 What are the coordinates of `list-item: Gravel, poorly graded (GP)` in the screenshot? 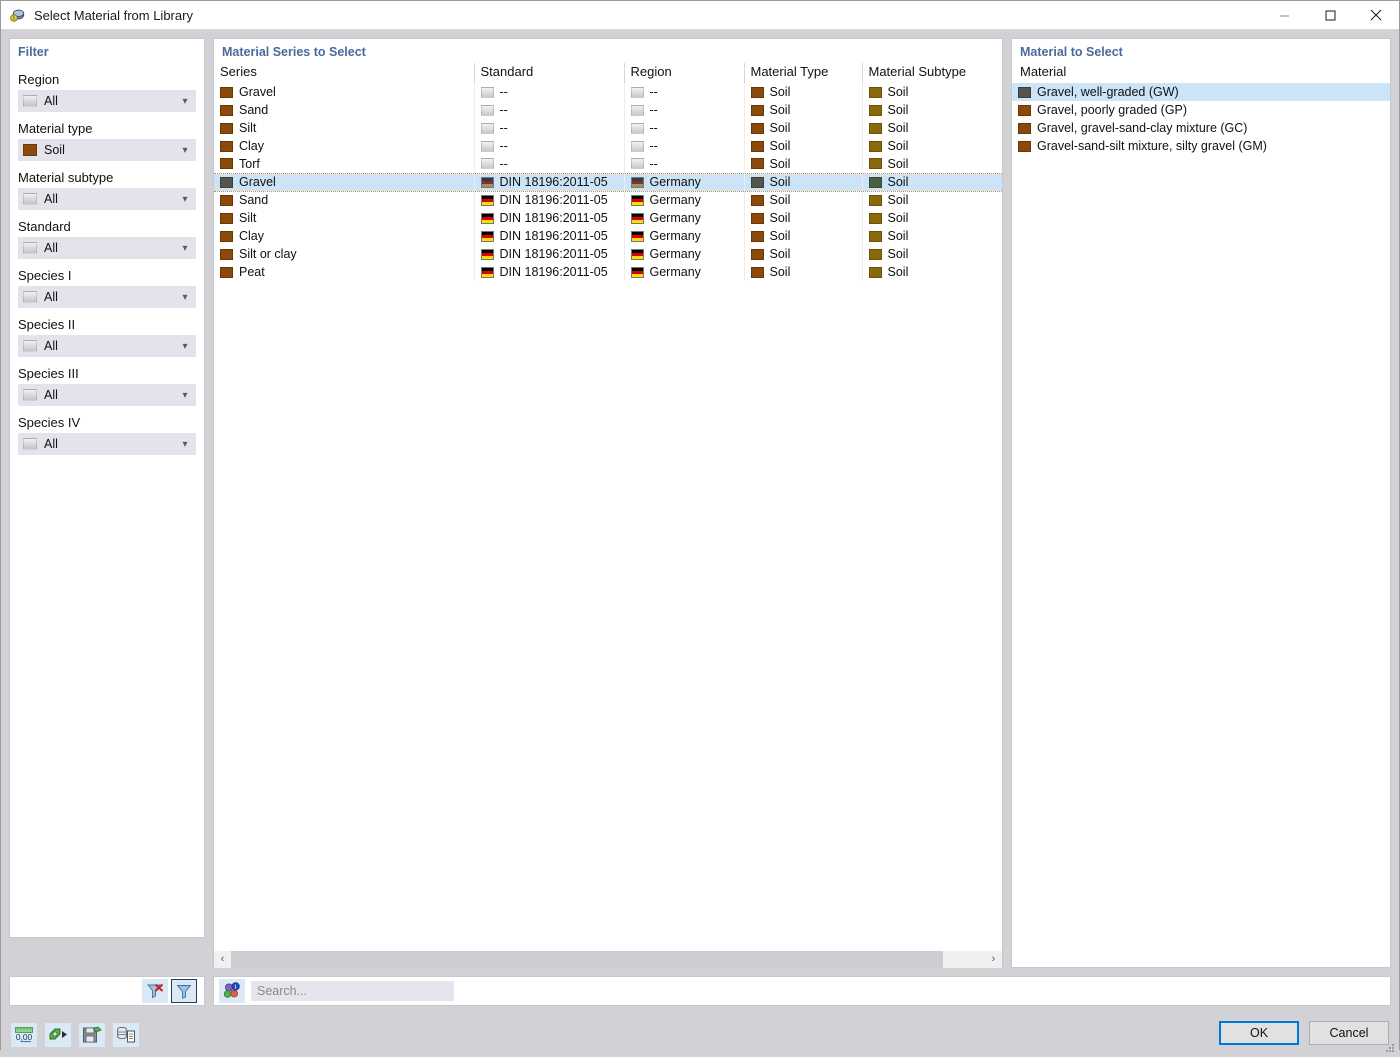 It's located at (1201, 110).